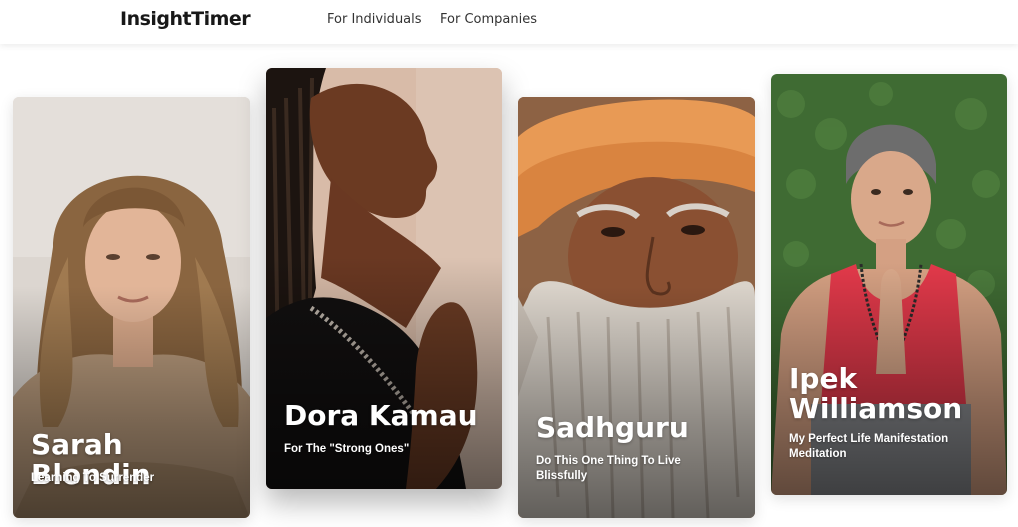 This screenshot has width=1018, height=527. Describe the element at coordinates (374, 19) in the screenshot. I see `nav-for-individuals: For Individuals` at that location.